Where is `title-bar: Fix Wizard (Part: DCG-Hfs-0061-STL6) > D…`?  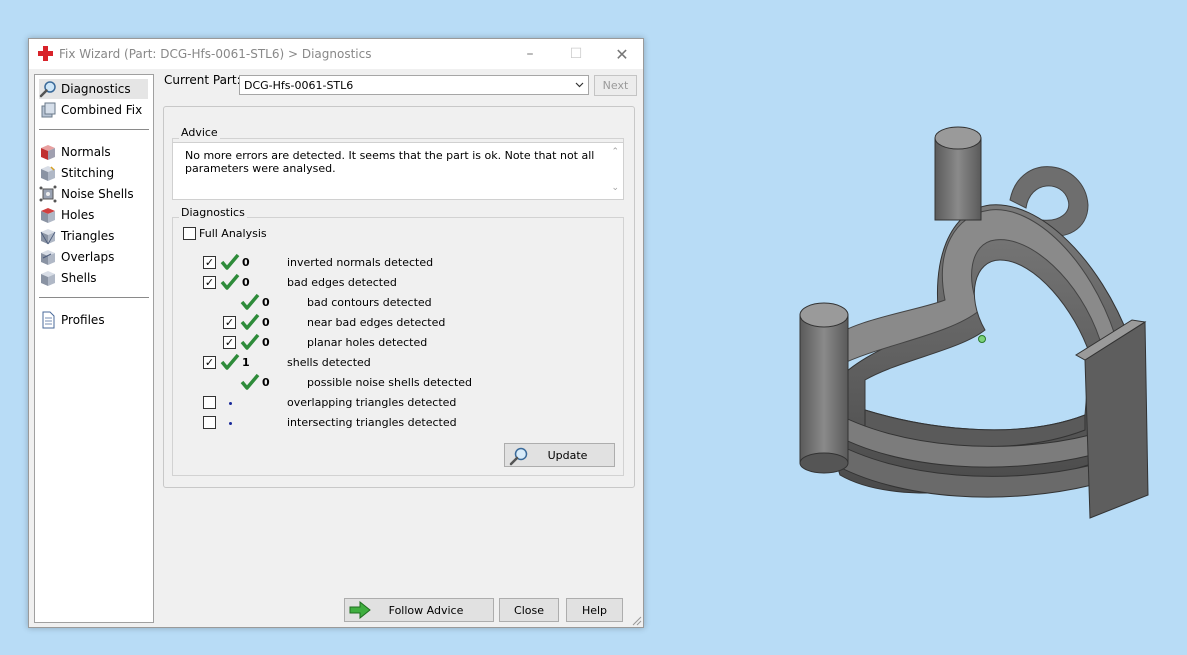 title-bar: Fix Wizard (Part: DCG-Hfs-0061-STL6) > D… is located at coordinates (336, 54).